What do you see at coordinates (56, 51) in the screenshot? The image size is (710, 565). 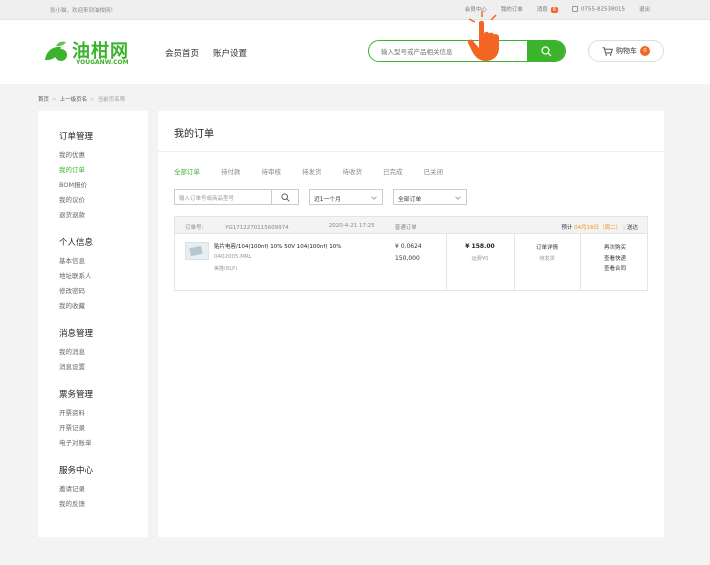 I see `logo-fruit-icon` at bounding box center [56, 51].